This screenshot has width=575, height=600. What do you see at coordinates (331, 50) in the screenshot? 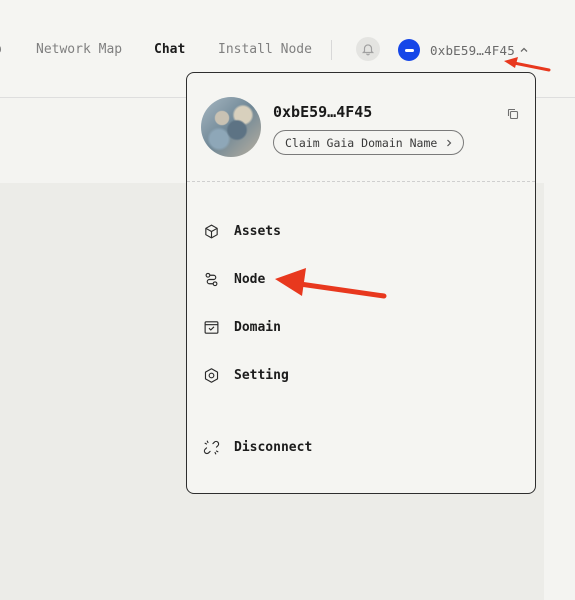
I see `nav-divider` at bounding box center [331, 50].